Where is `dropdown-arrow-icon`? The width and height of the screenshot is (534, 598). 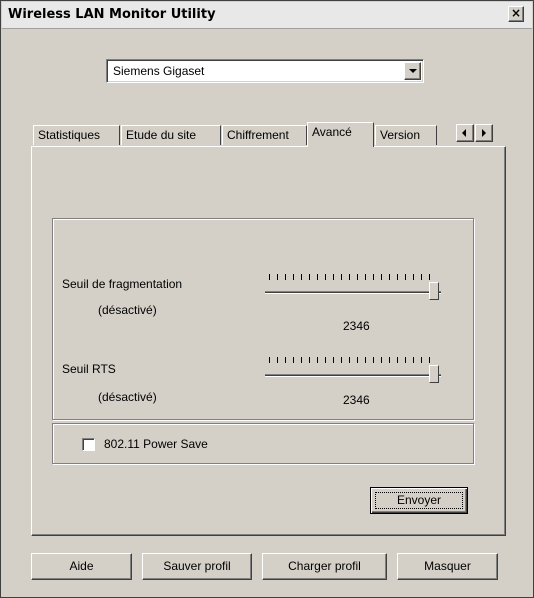 dropdown-arrow-icon is located at coordinates (412, 71).